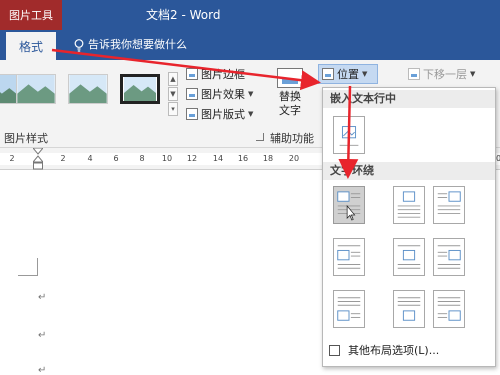  Describe the element at coordinates (192, 94) in the screenshot. I see `picture-effects-icon` at that location.